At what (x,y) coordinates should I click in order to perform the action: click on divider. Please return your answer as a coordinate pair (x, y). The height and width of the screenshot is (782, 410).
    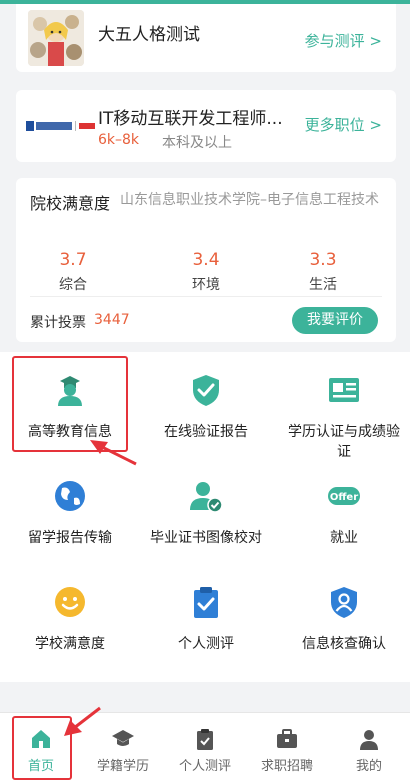
    Looking at the image, I should click on (206, 296).